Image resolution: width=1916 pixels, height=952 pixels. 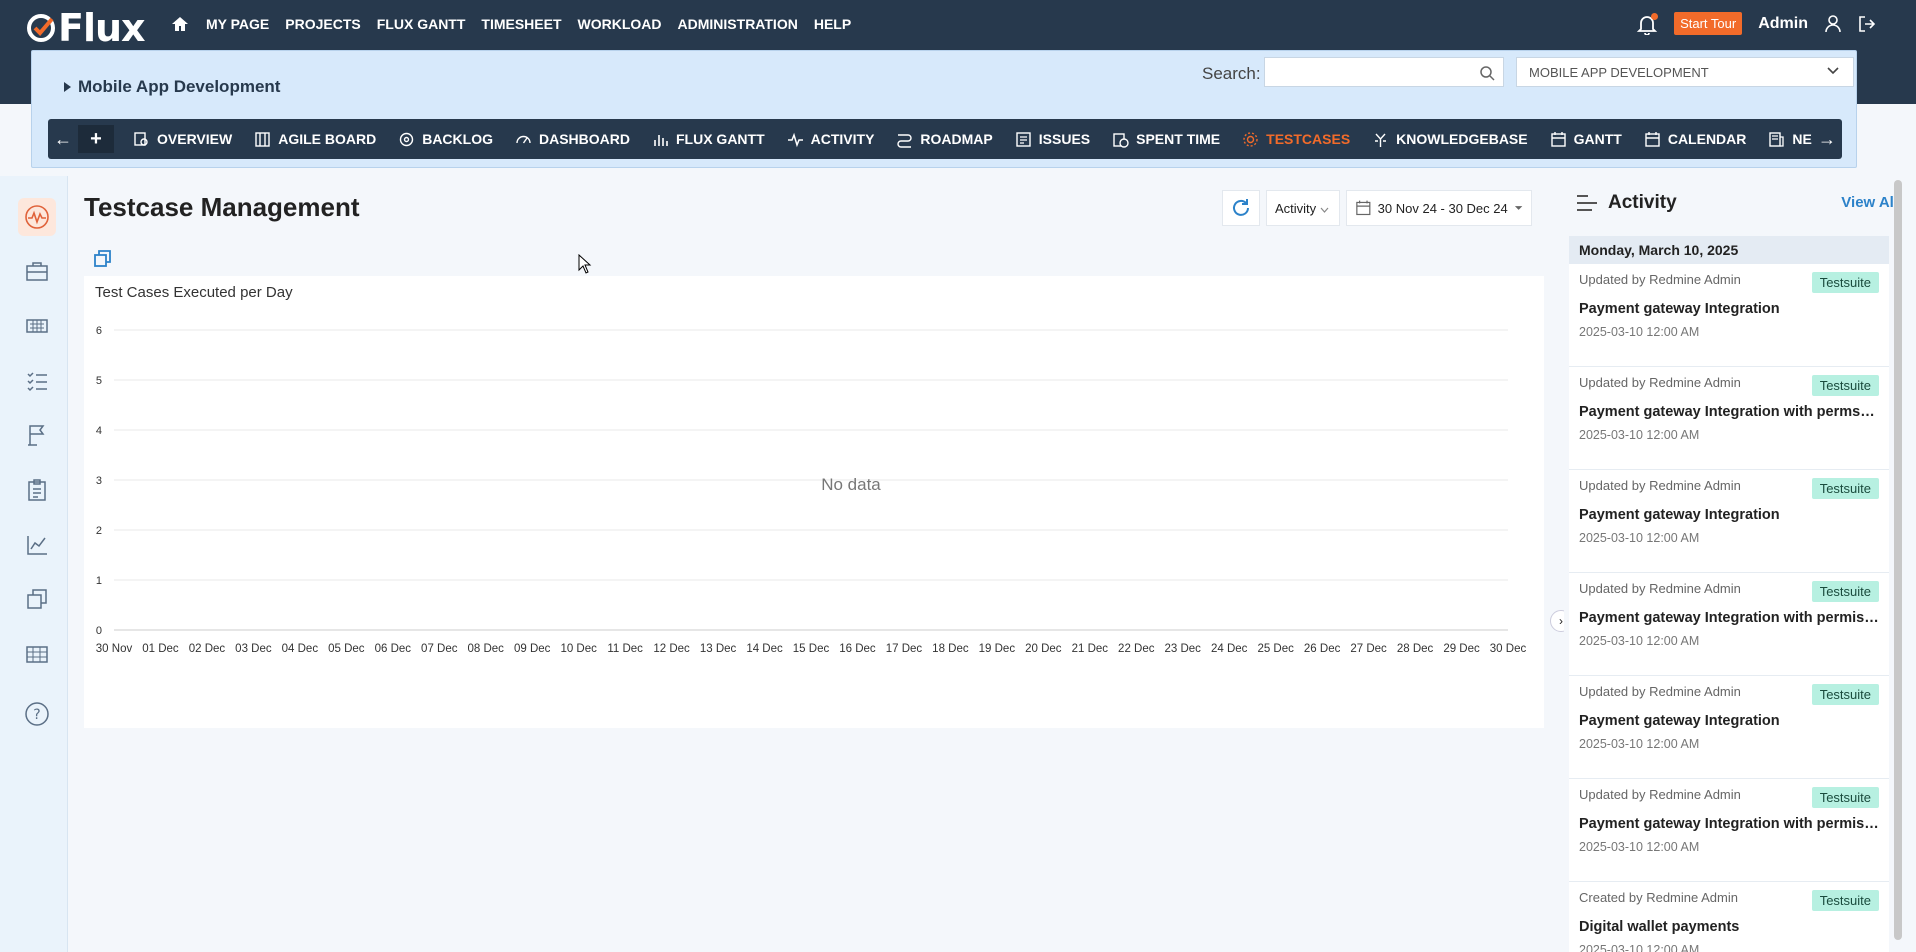 I want to click on y-tick-label: 1, so click(x=99, y=581).